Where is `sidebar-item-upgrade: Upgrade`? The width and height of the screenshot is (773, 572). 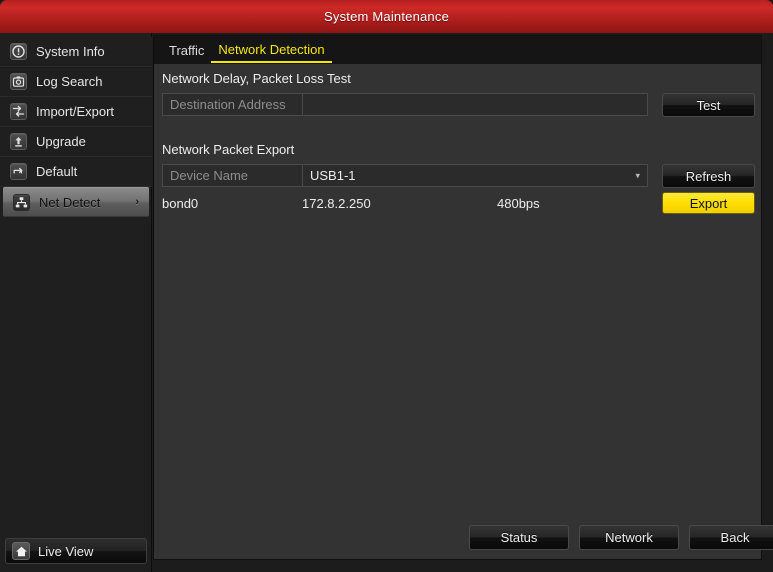
sidebar-item-upgrade: Upgrade is located at coordinates (76, 142).